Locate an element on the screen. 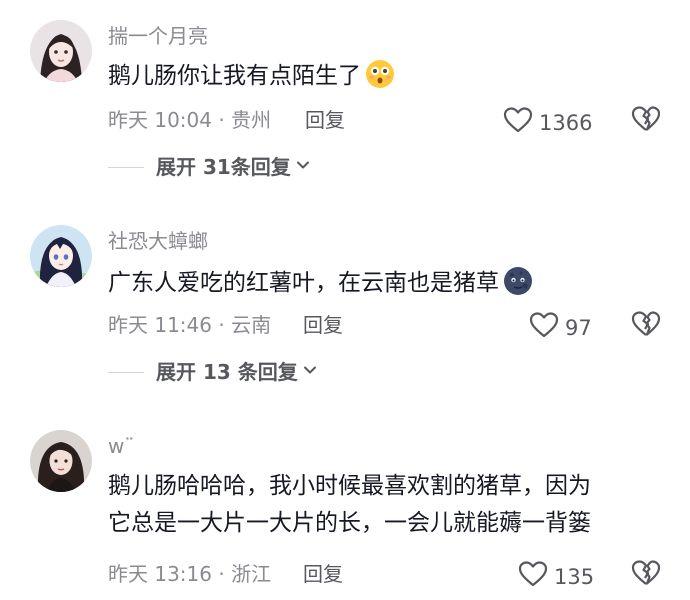 The image size is (690, 600). comment-meta: 昨天 11:46 · 云南 is located at coordinates (190, 325).